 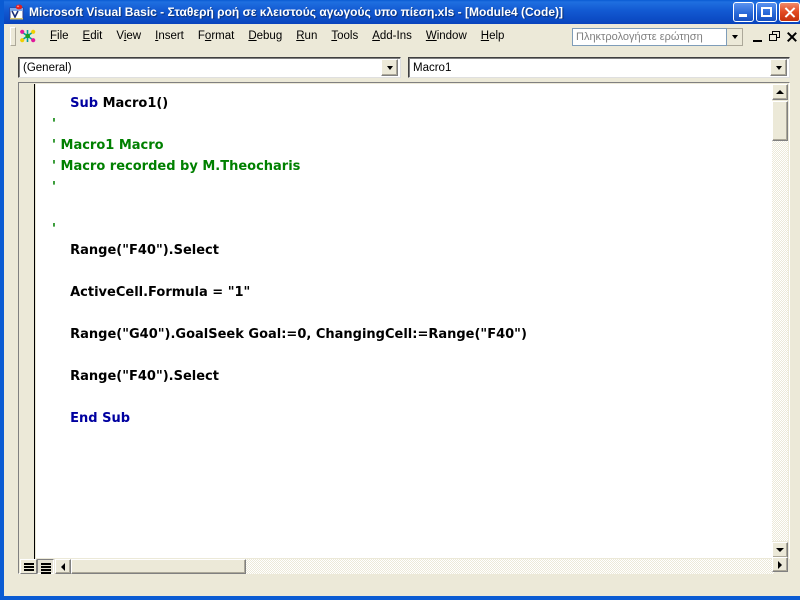 I want to click on triangle-down-icon, so click(x=780, y=550).